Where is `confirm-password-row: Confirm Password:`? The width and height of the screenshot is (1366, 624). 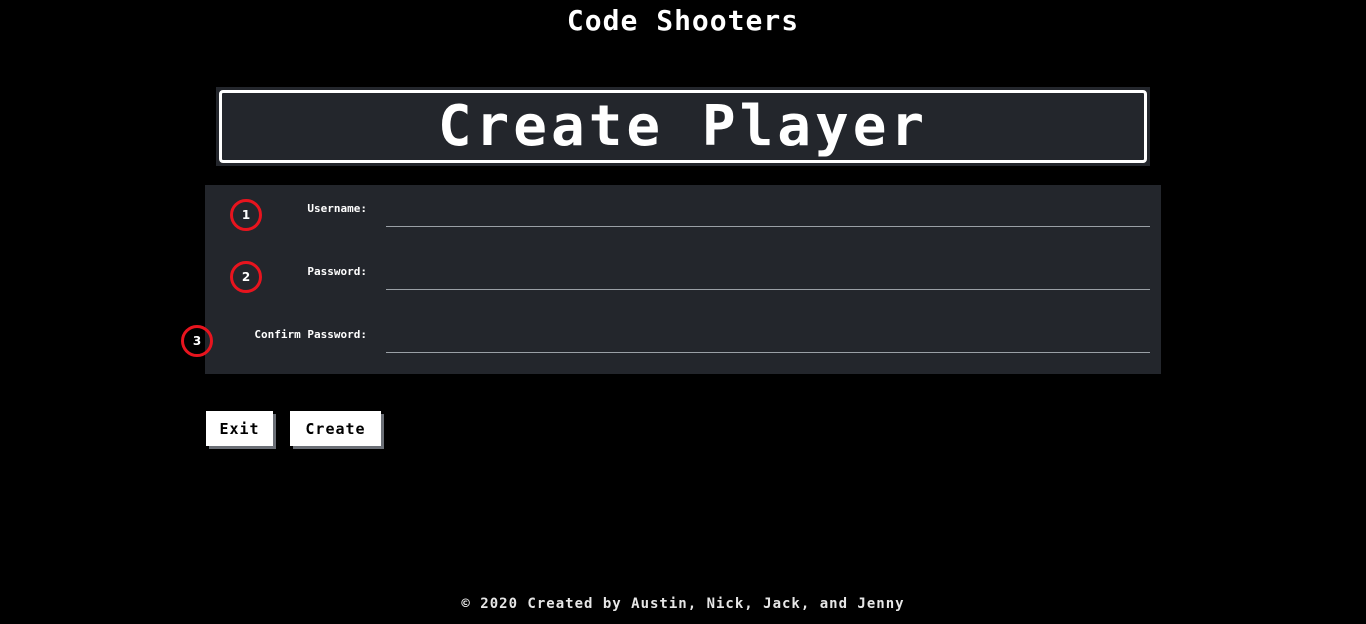
confirm-password-row: Confirm Password: is located at coordinates (683, 332).